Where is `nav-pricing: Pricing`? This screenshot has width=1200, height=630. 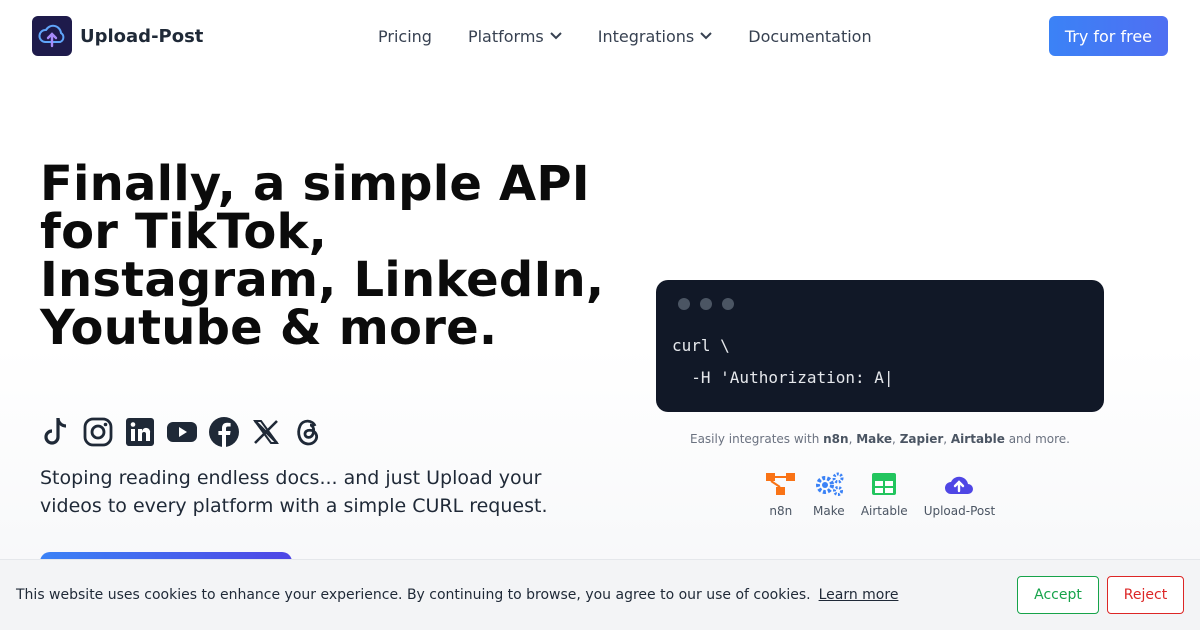 nav-pricing: Pricing is located at coordinates (405, 36).